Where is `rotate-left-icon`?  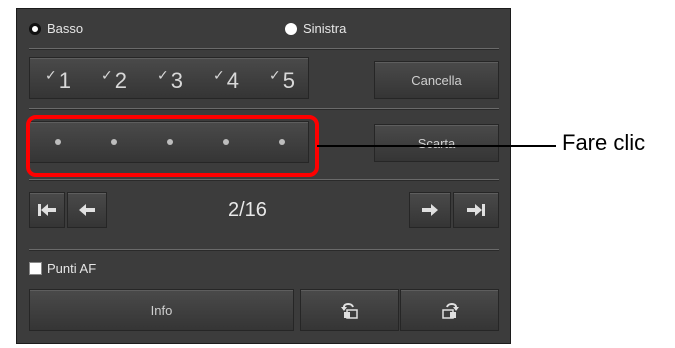 rotate-left-icon is located at coordinates (349, 311).